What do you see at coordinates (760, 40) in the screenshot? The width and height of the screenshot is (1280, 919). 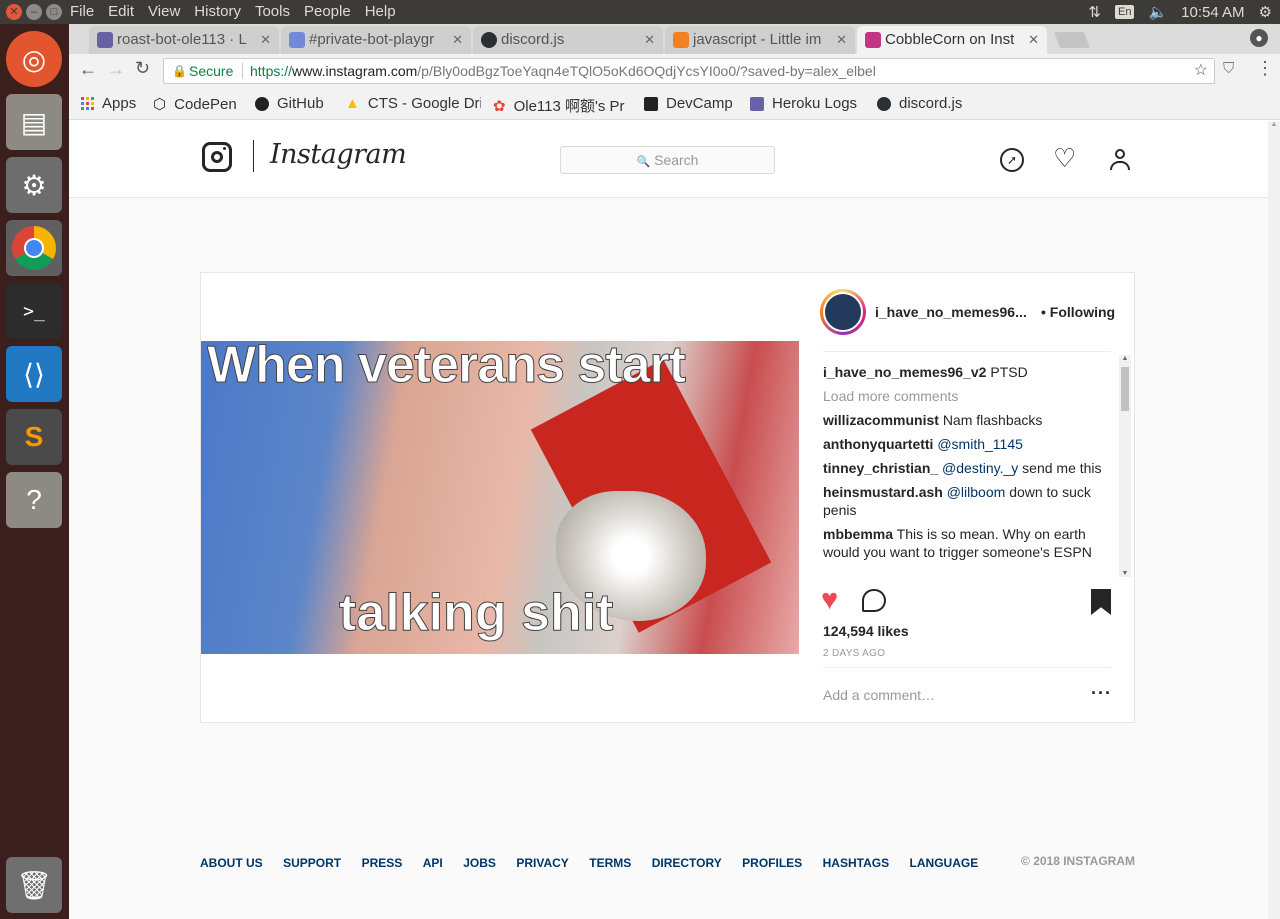 I see `tab-stackoverflow: javascript - Little im ✕` at bounding box center [760, 40].